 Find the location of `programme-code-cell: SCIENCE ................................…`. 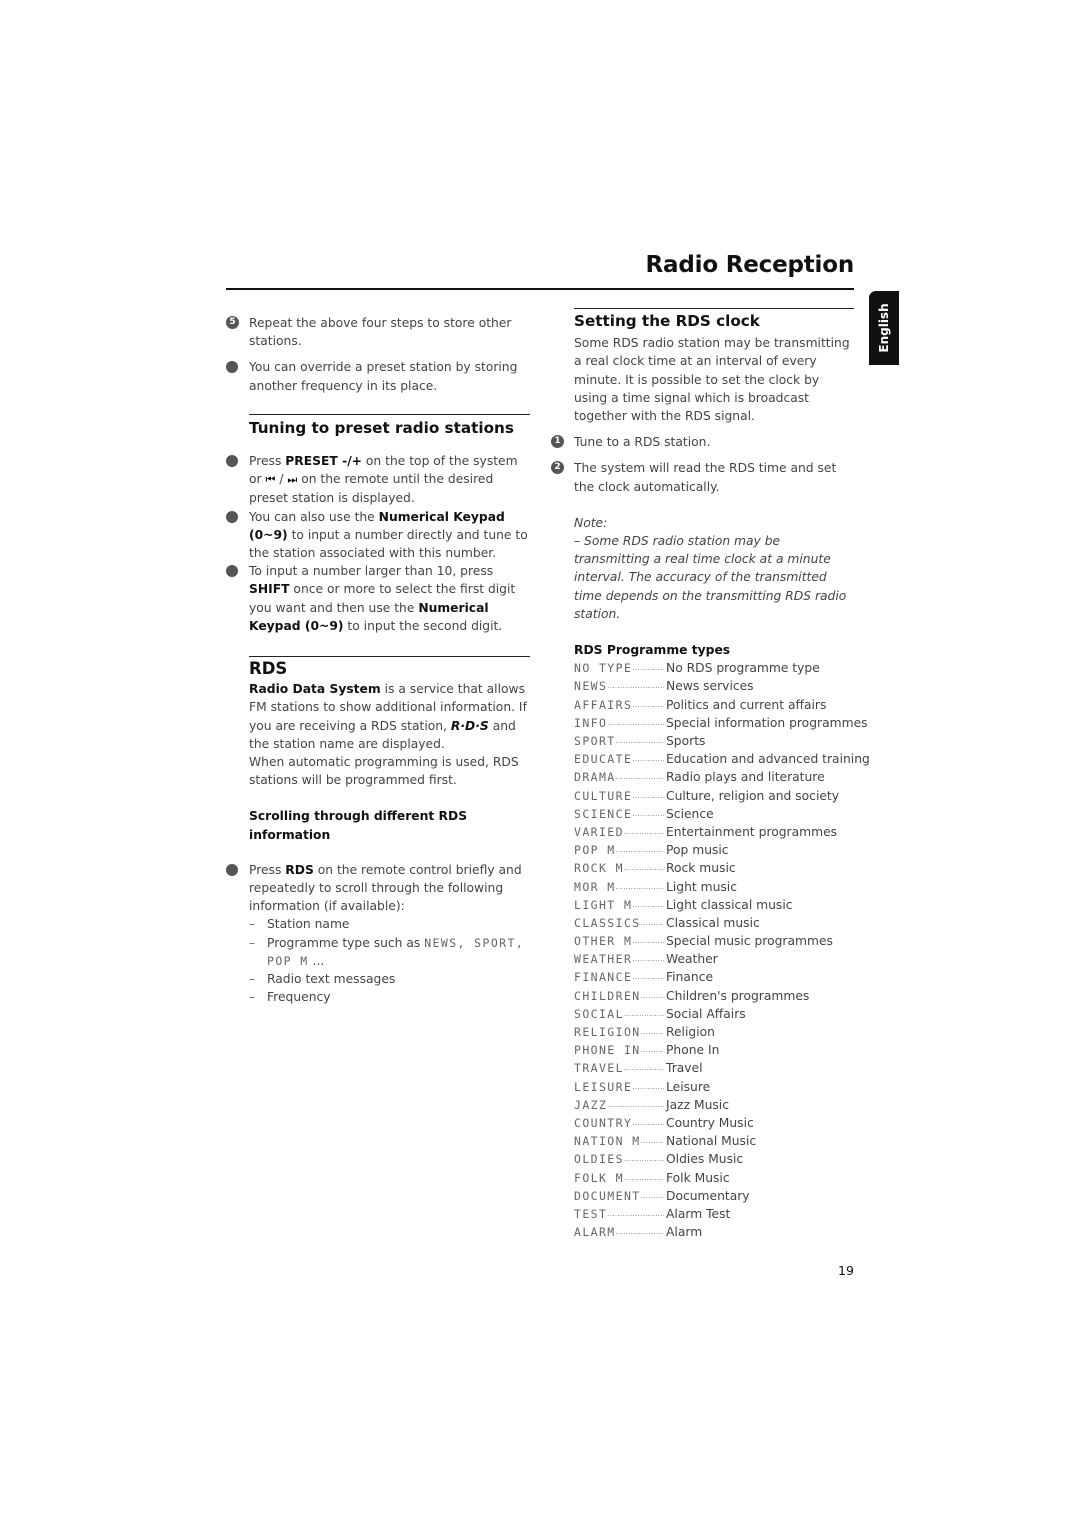

programme-code-cell: SCIENCE ................................… is located at coordinates (619, 814).